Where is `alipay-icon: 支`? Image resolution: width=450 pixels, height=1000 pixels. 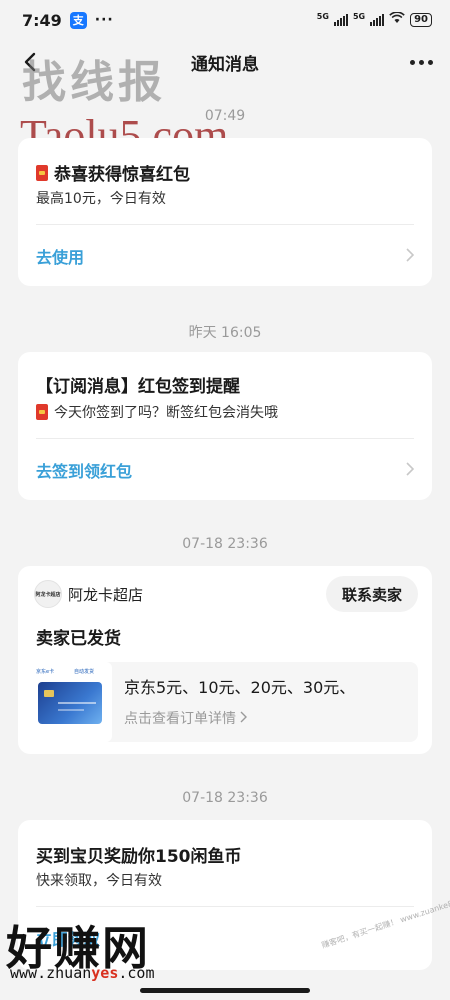
alipay-icon: 支 is located at coordinates (78, 20).